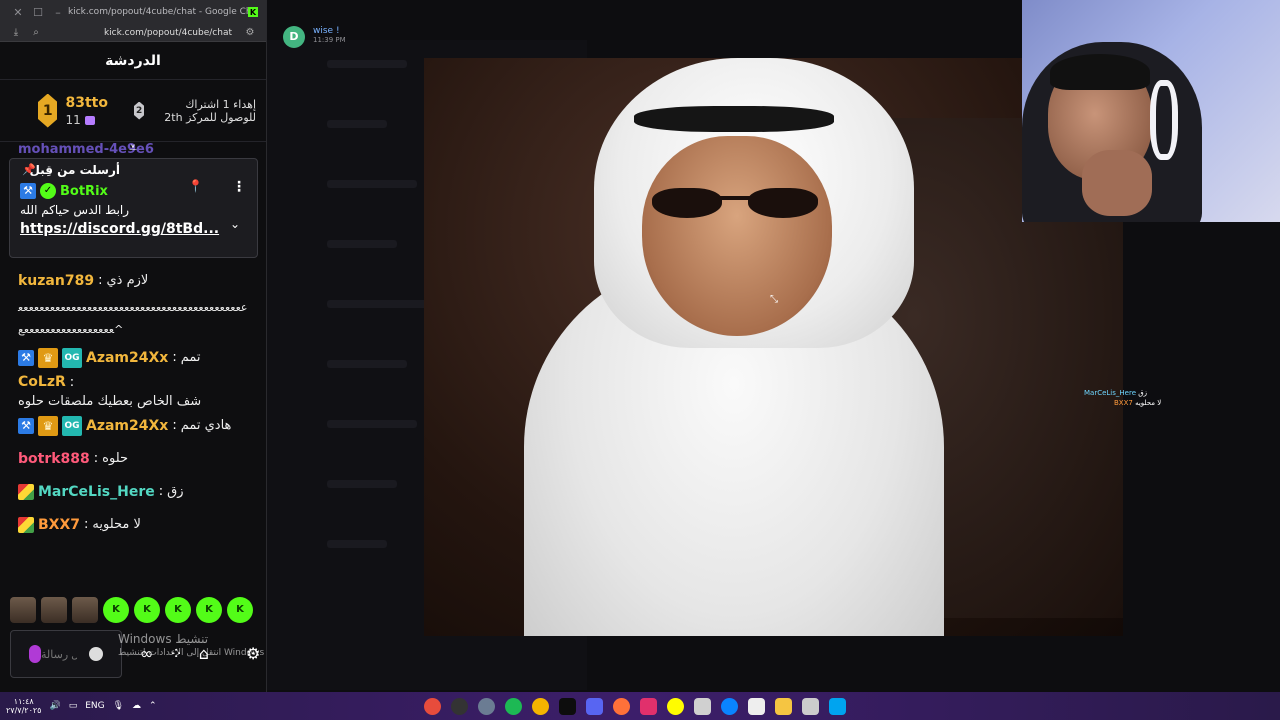  I want to click on crown-badge-icon: ♛, so click(48, 425).